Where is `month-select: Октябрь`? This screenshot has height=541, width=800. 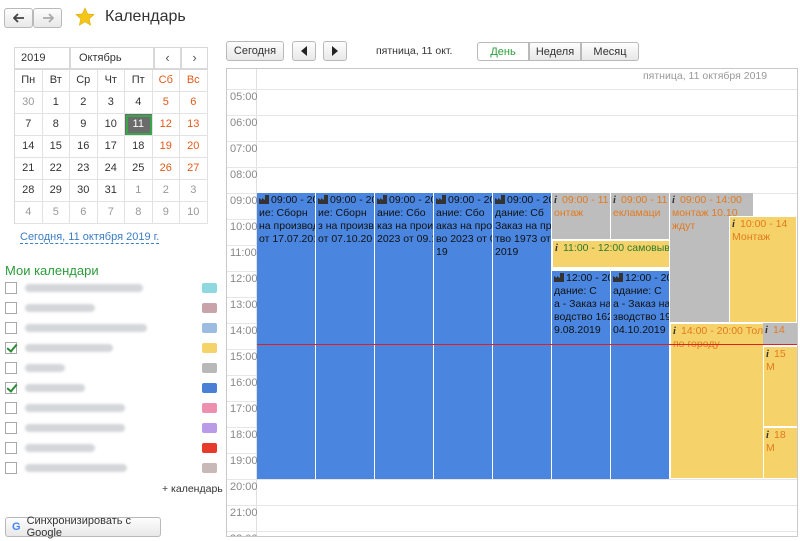
month-select: Октябрь is located at coordinates (112, 58).